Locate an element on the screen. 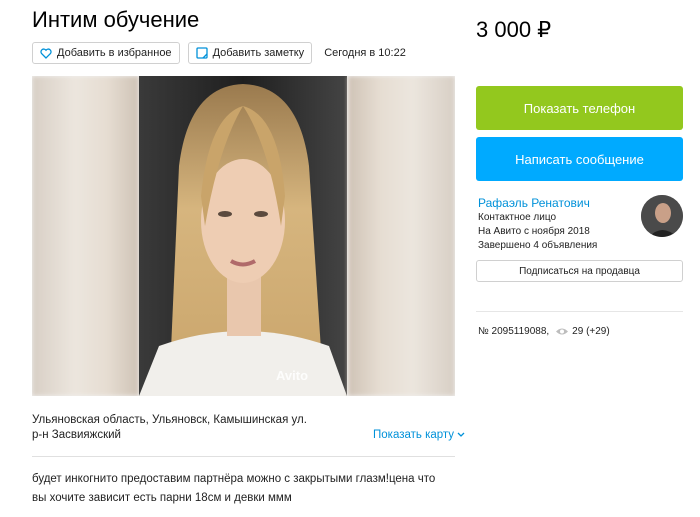 The height and width of the screenshot is (517, 700). view-count: 29 (+29) is located at coordinates (591, 331).